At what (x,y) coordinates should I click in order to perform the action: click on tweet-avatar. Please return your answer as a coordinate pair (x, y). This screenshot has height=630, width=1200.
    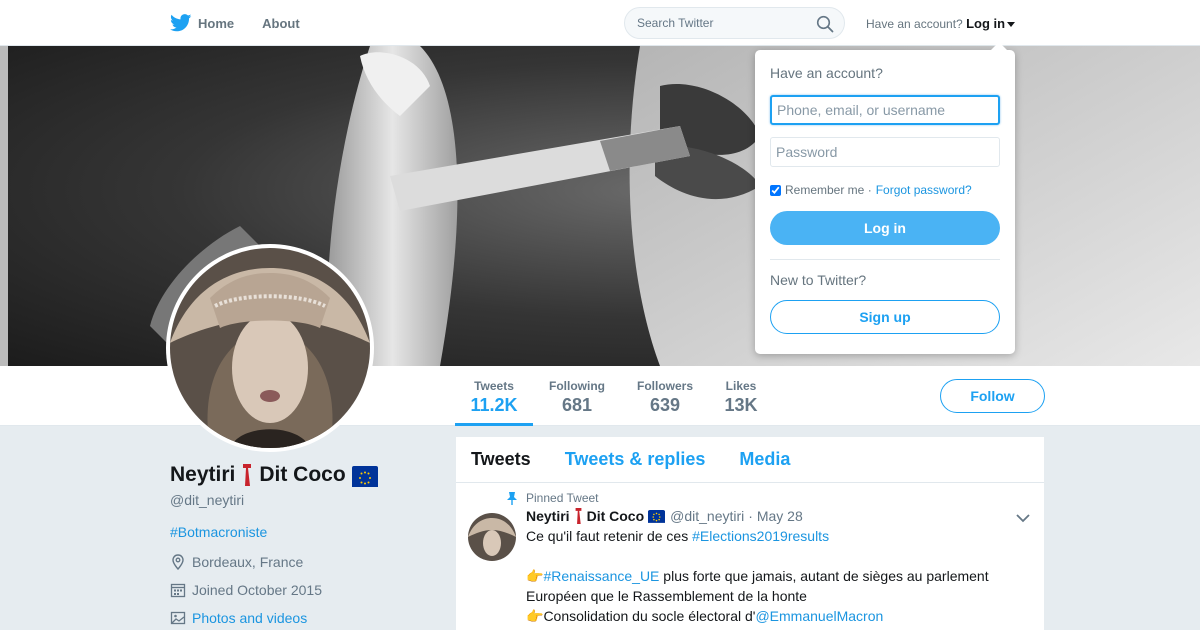
    Looking at the image, I should click on (492, 537).